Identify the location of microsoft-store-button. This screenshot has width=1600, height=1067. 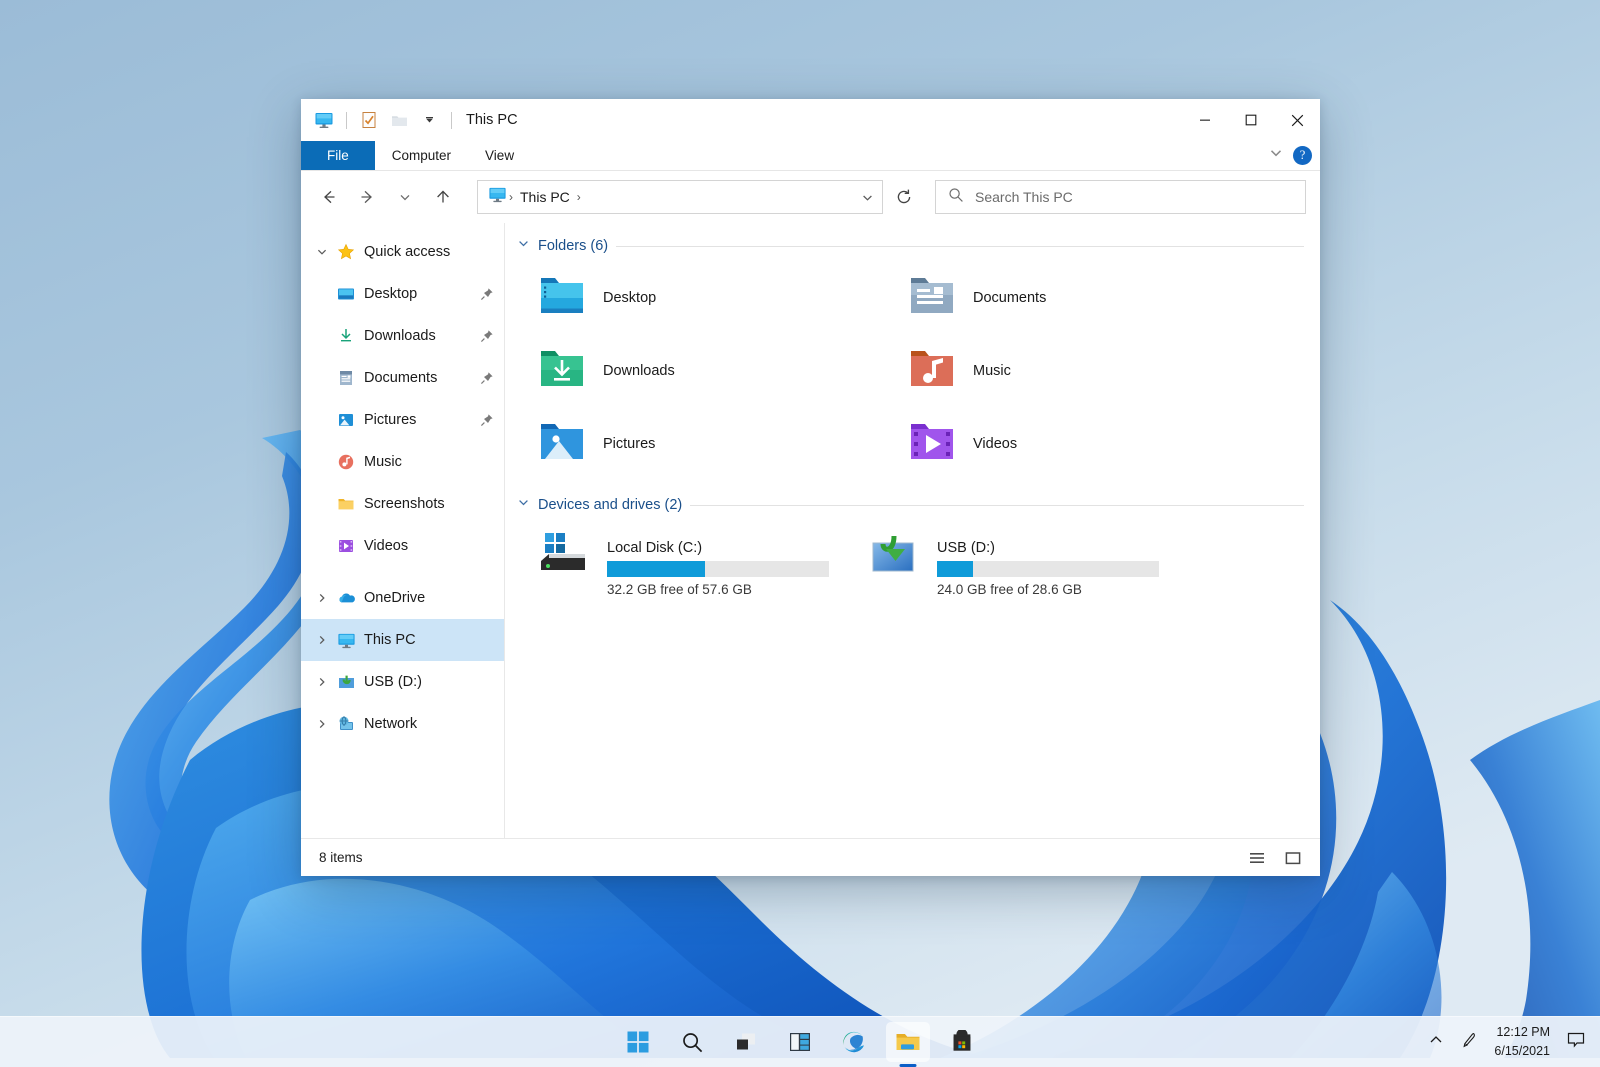
(962, 1042).